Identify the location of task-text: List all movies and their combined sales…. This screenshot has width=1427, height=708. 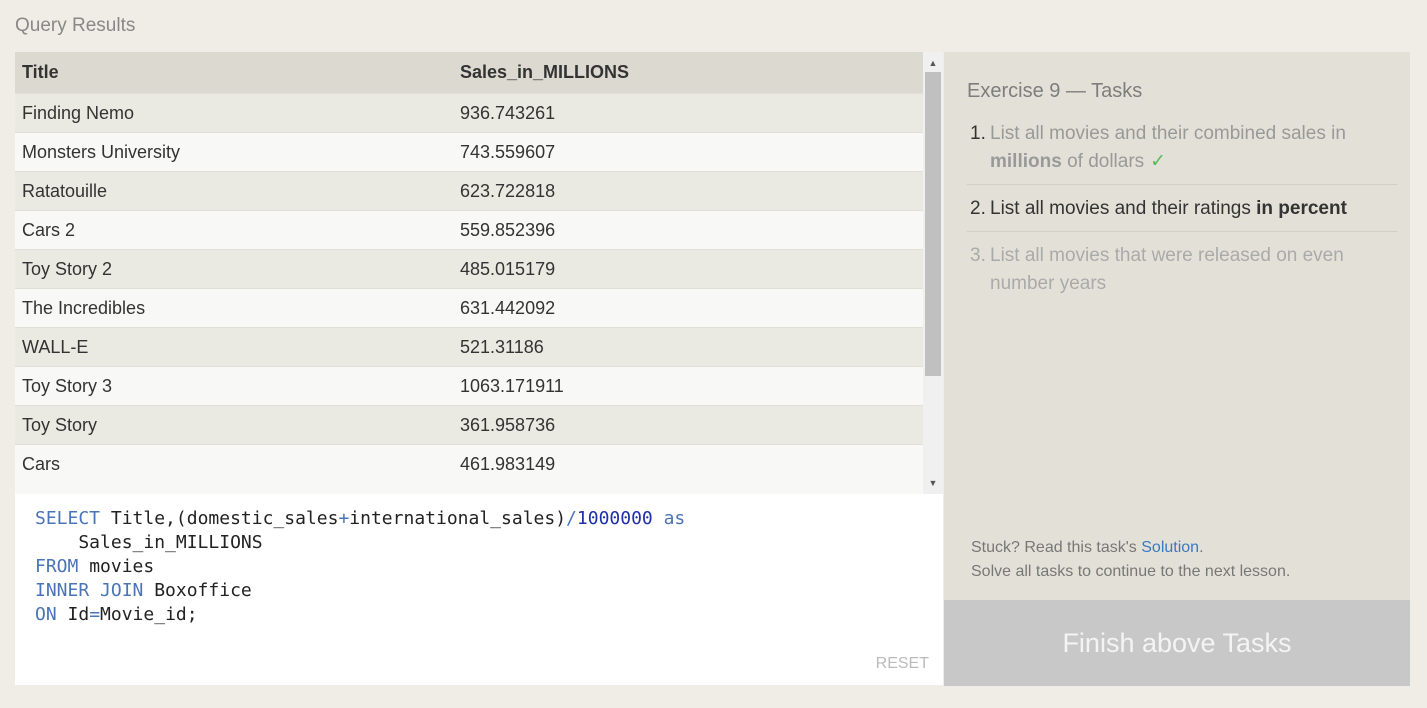
(1168, 133).